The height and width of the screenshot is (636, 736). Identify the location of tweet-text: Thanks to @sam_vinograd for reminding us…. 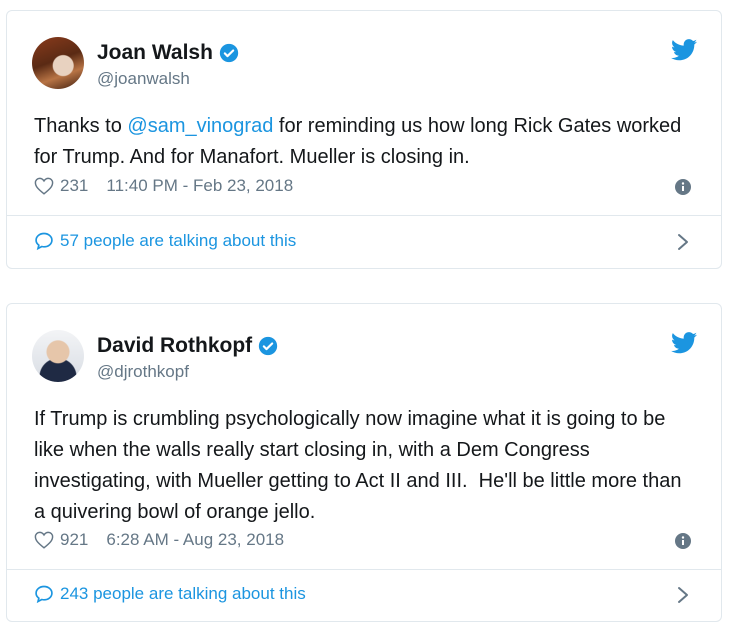
(365, 142).